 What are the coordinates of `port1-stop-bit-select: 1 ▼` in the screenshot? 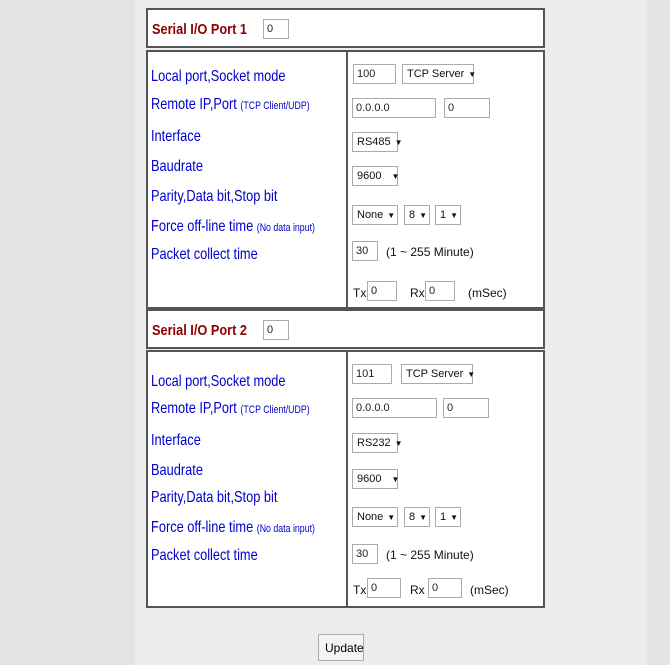 It's located at (448, 215).